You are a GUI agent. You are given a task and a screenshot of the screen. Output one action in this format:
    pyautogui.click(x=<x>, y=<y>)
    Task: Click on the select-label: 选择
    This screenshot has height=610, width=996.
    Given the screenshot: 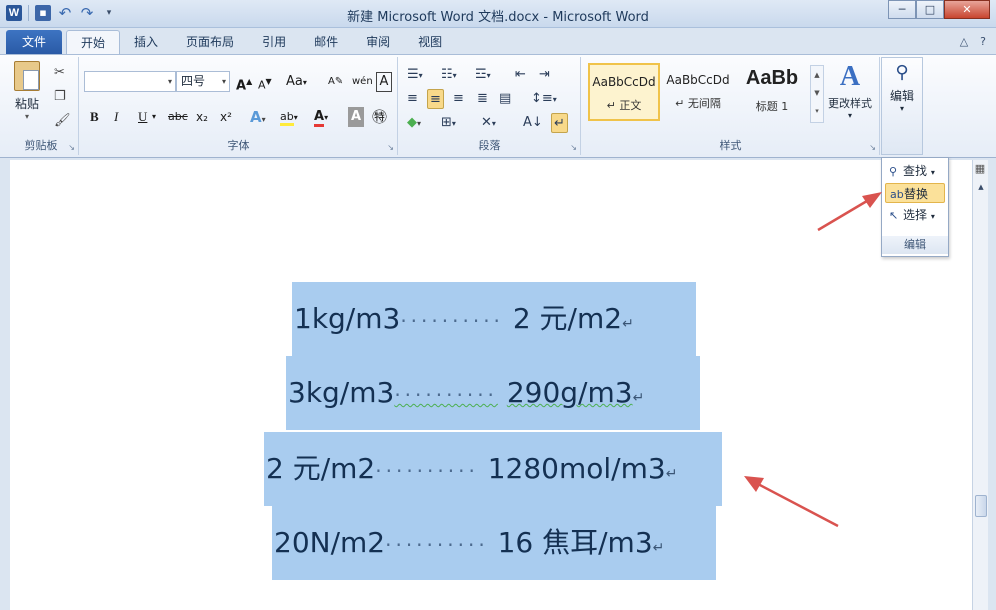 What is the action you would take?
    pyautogui.click(x=915, y=215)
    